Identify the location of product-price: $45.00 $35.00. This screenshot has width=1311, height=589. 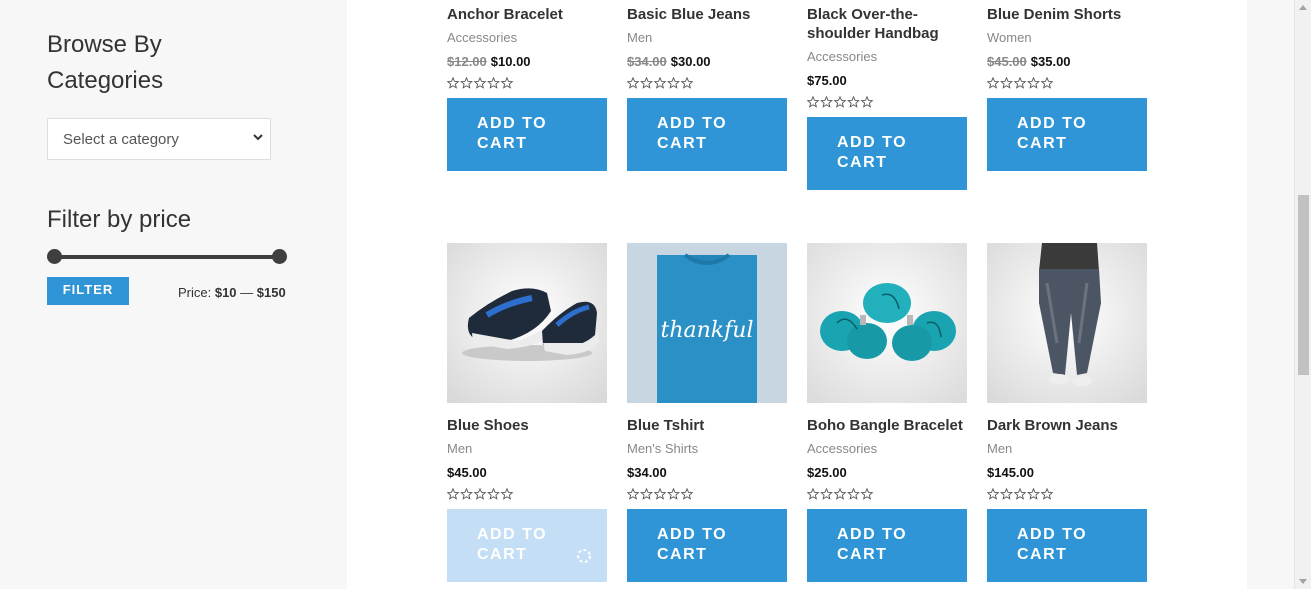
(1067, 62).